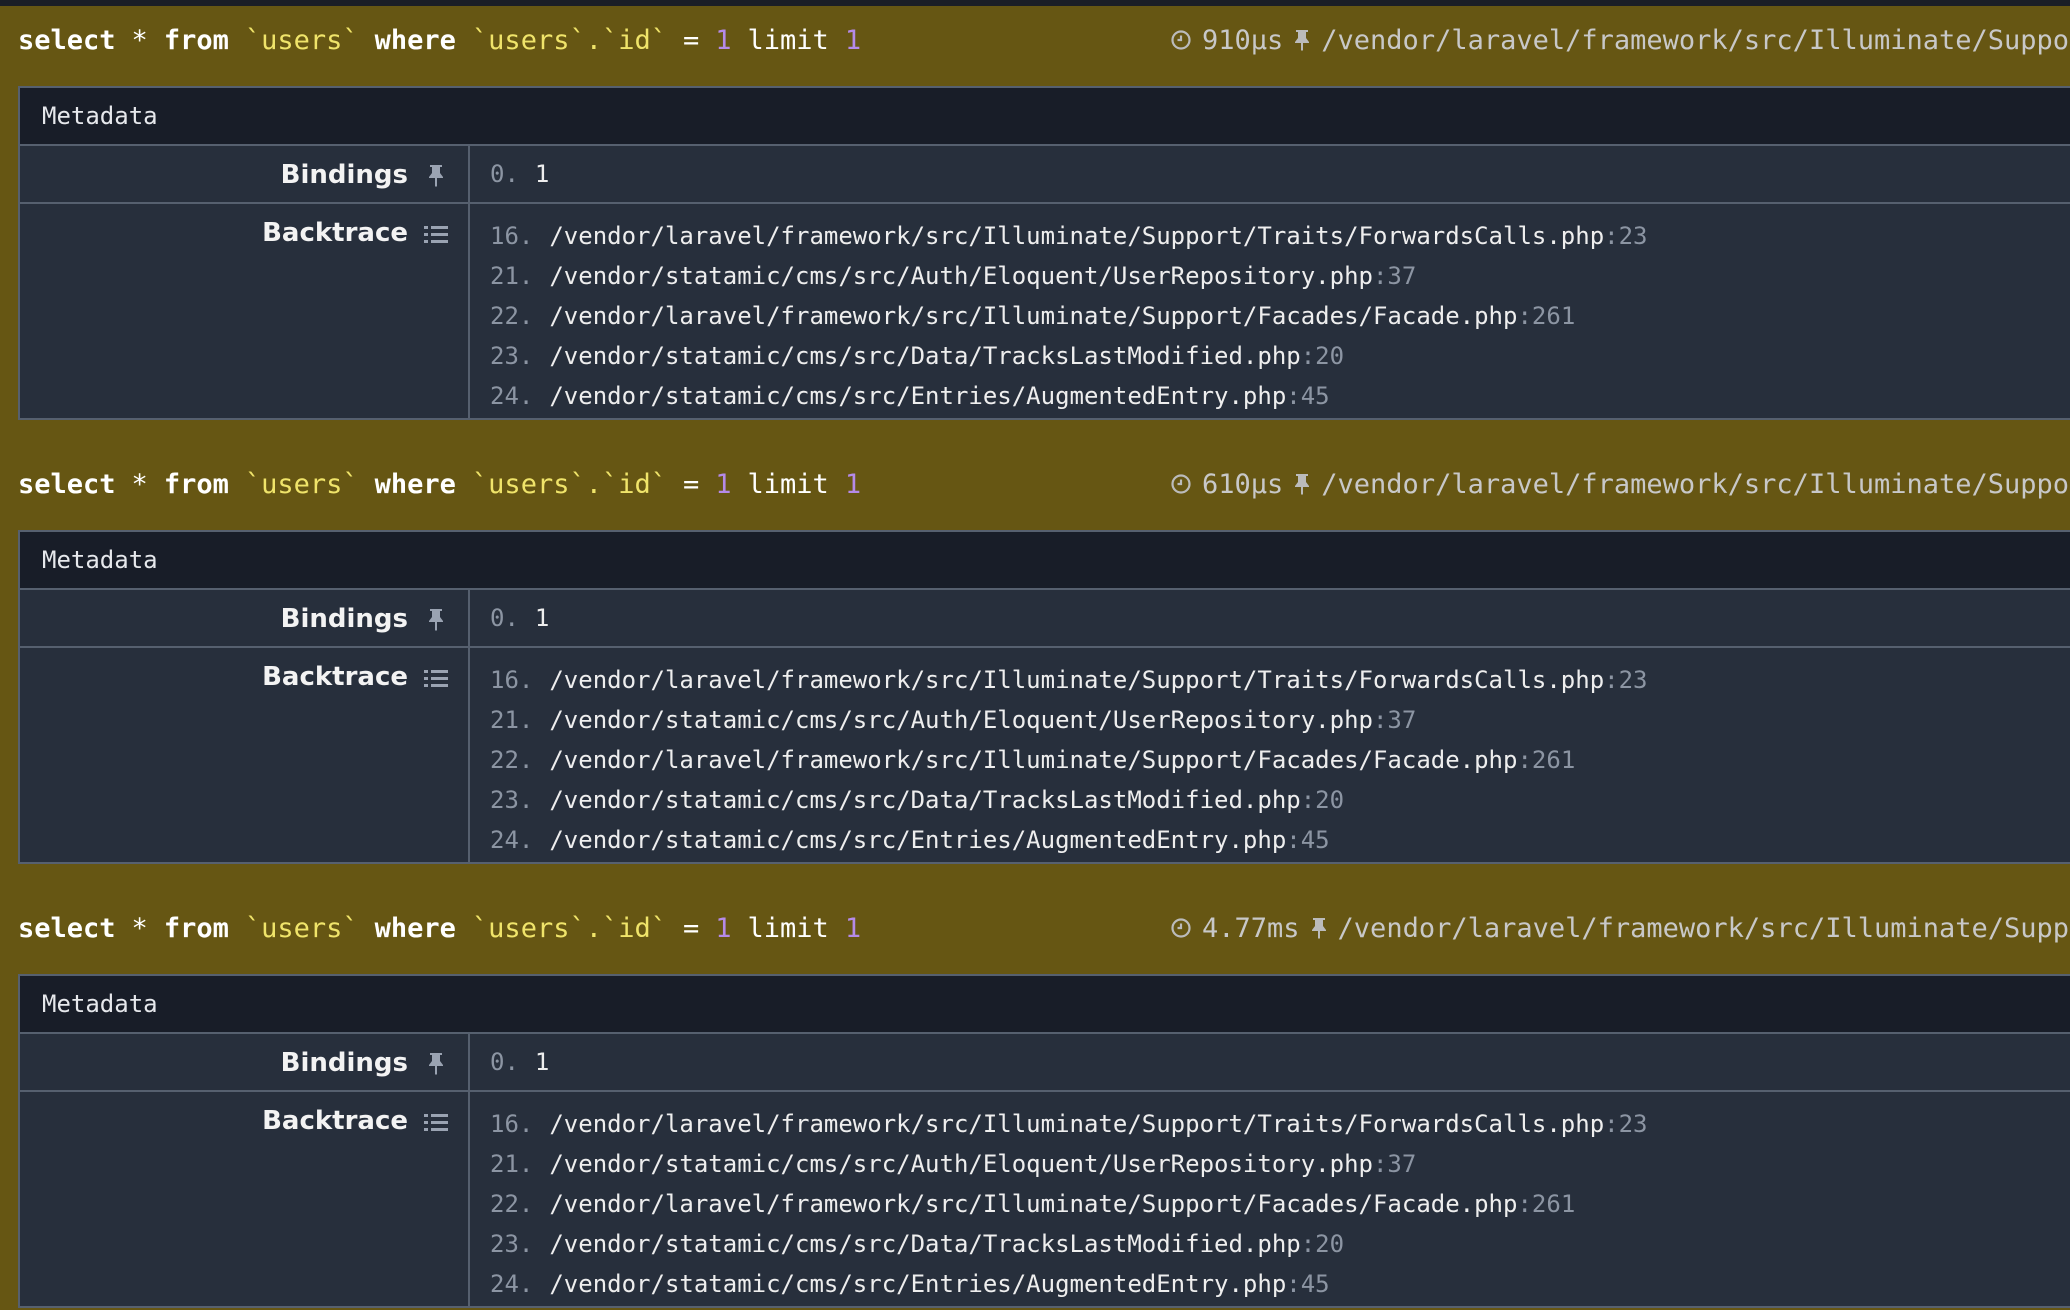 The image size is (2070, 1310). What do you see at coordinates (512, 720) in the screenshot?
I see `frame-index: 21.` at bounding box center [512, 720].